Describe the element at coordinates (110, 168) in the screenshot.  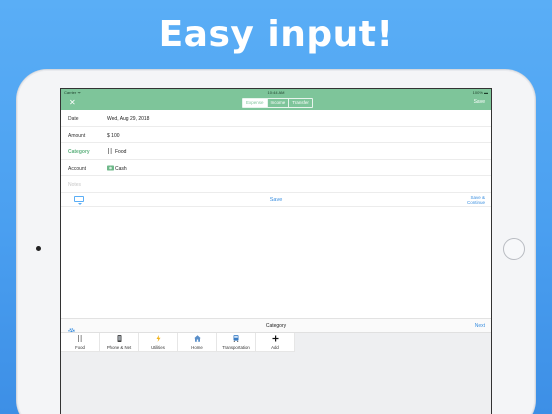
I see `cash-icon` at that location.